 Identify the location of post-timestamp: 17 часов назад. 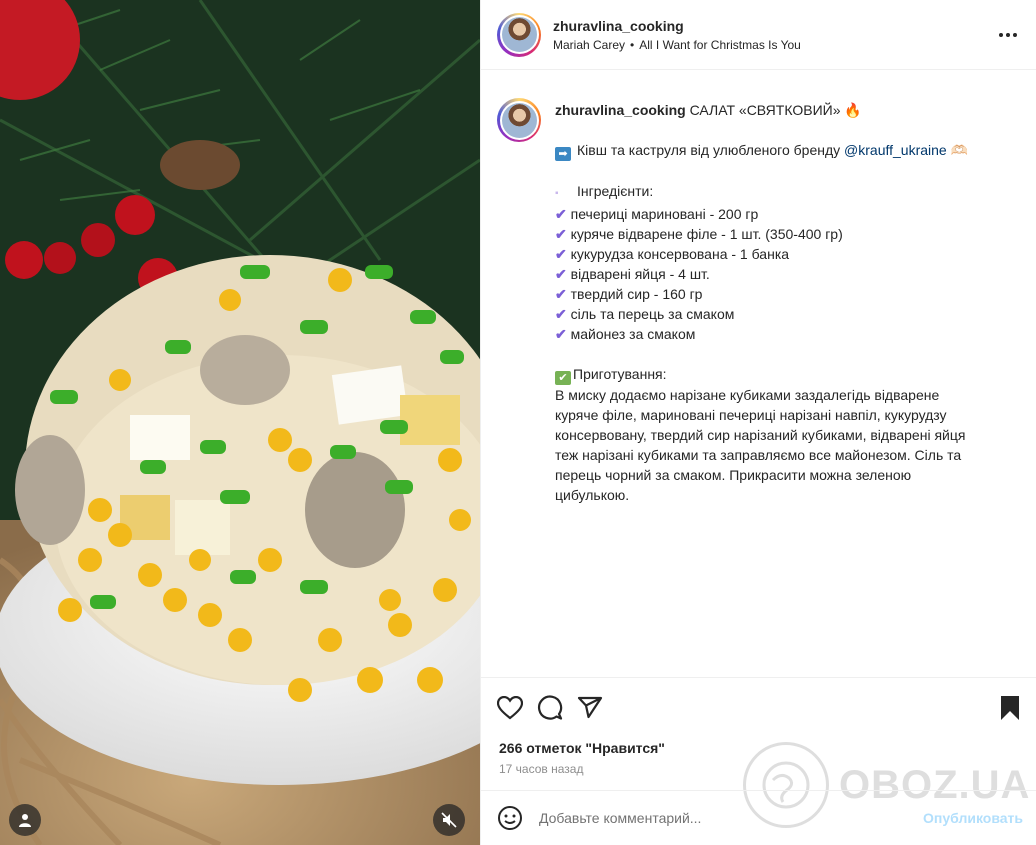
(758, 766).